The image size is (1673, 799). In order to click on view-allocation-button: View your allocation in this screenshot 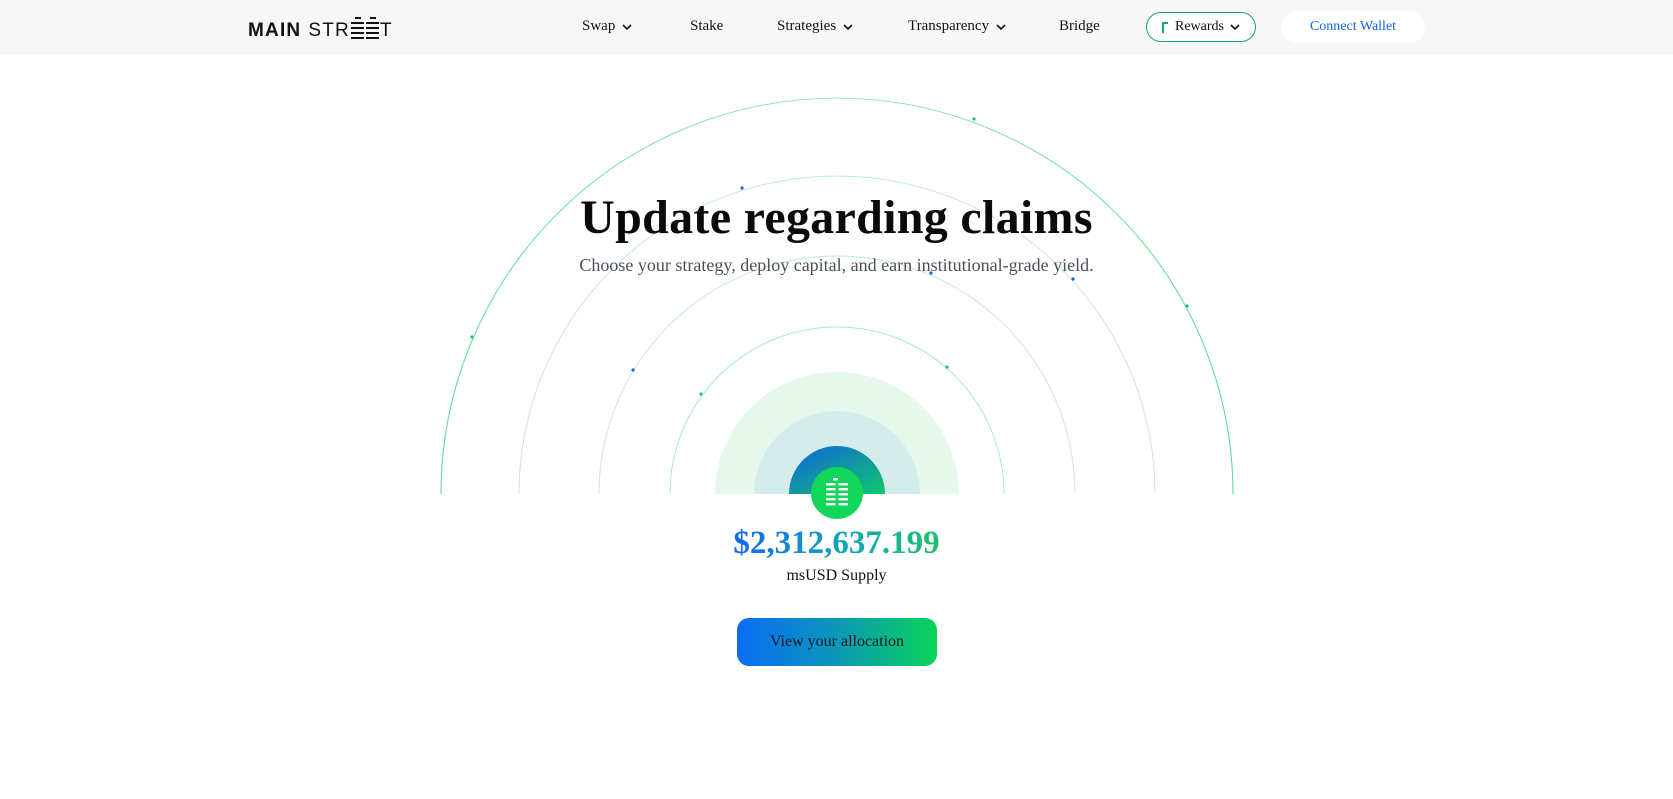, I will do `click(837, 642)`.